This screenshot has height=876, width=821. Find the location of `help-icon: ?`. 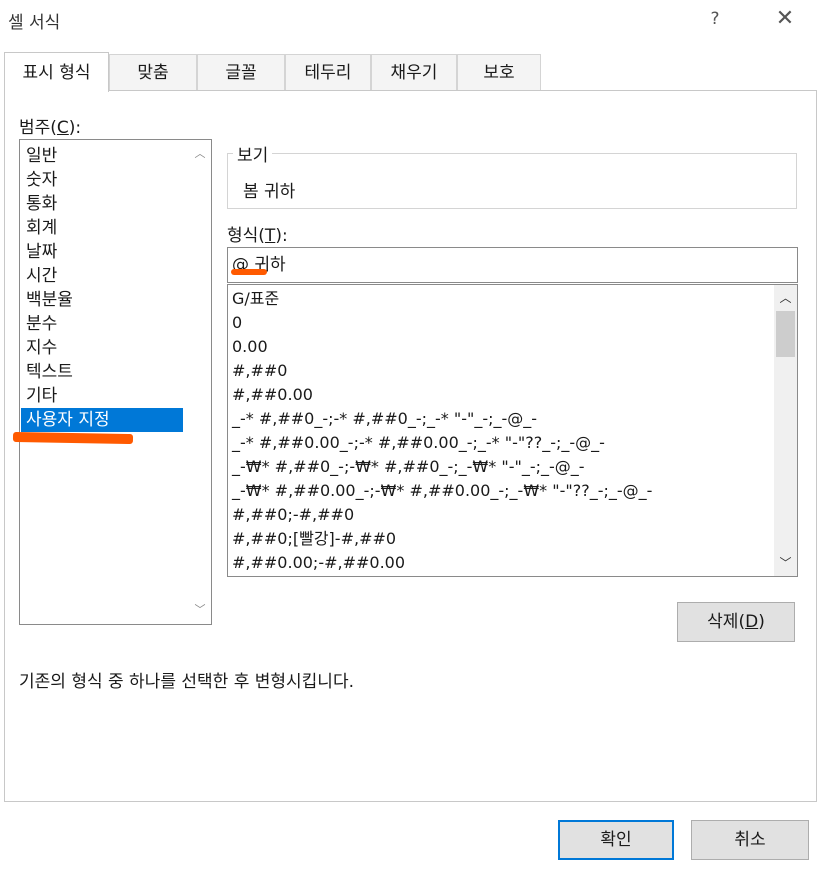

help-icon: ? is located at coordinates (715, 19).